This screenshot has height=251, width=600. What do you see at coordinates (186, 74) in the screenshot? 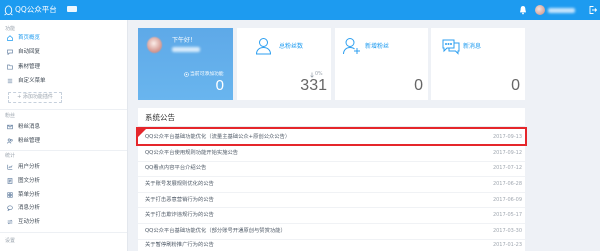
I see `plugin-icon` at bounding box center [186, 74].